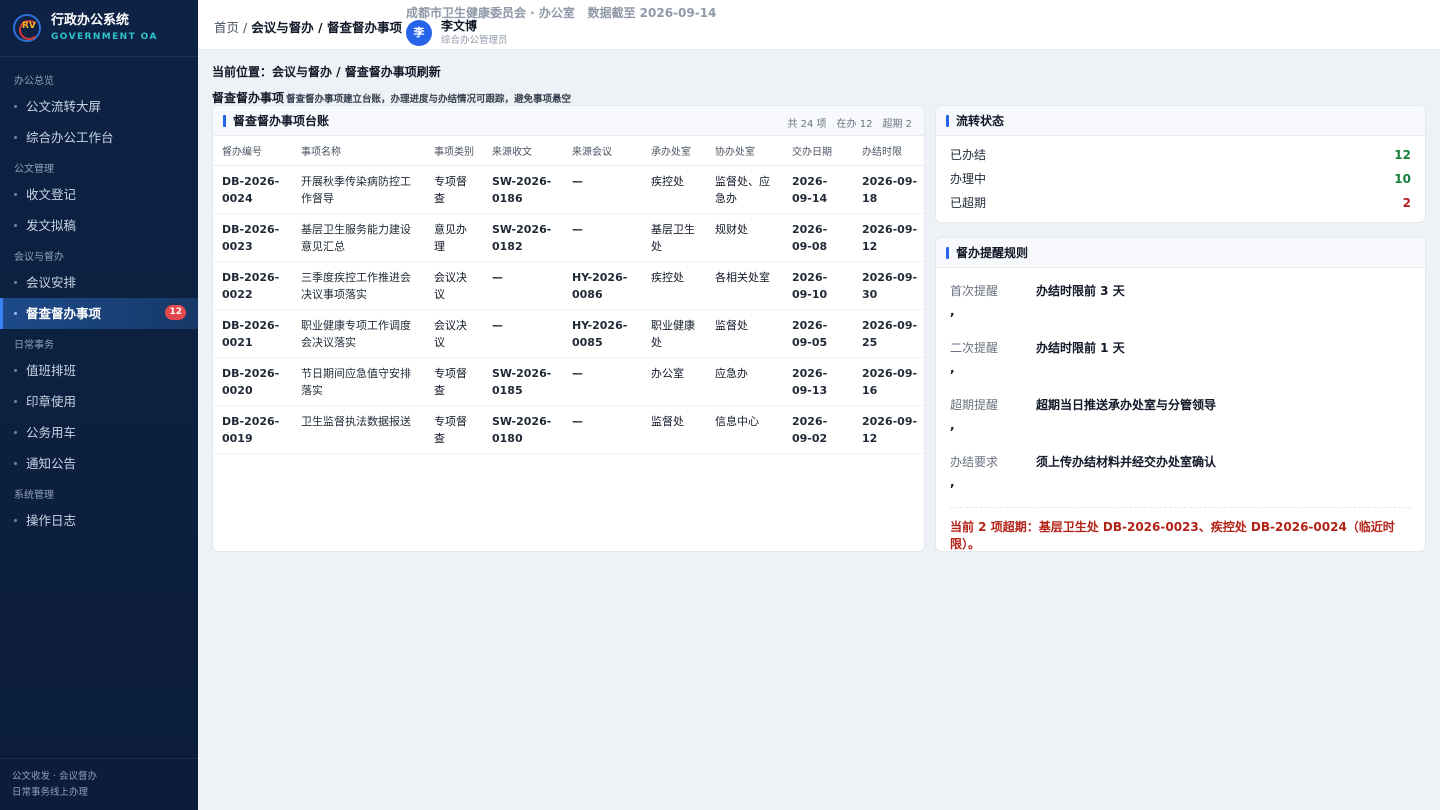  I want to click on app-title: 行政办公系统, so click(90, 20).